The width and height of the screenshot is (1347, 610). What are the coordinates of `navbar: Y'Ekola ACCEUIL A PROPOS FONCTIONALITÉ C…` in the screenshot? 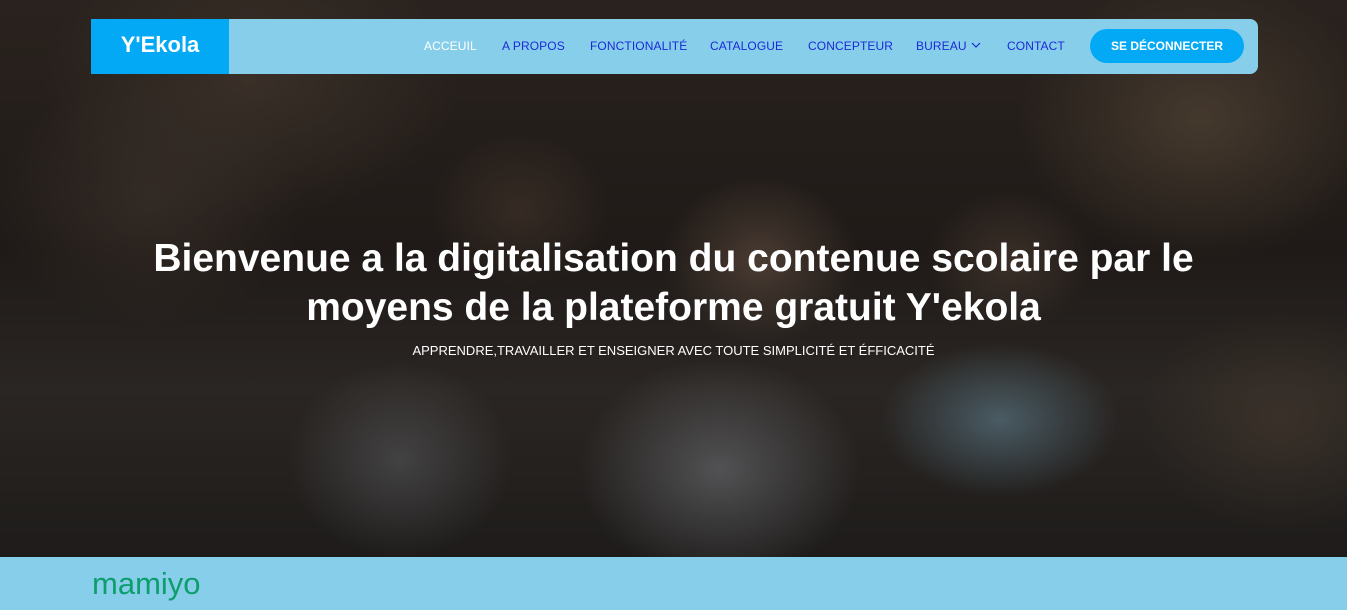 It's located at (674, 46).